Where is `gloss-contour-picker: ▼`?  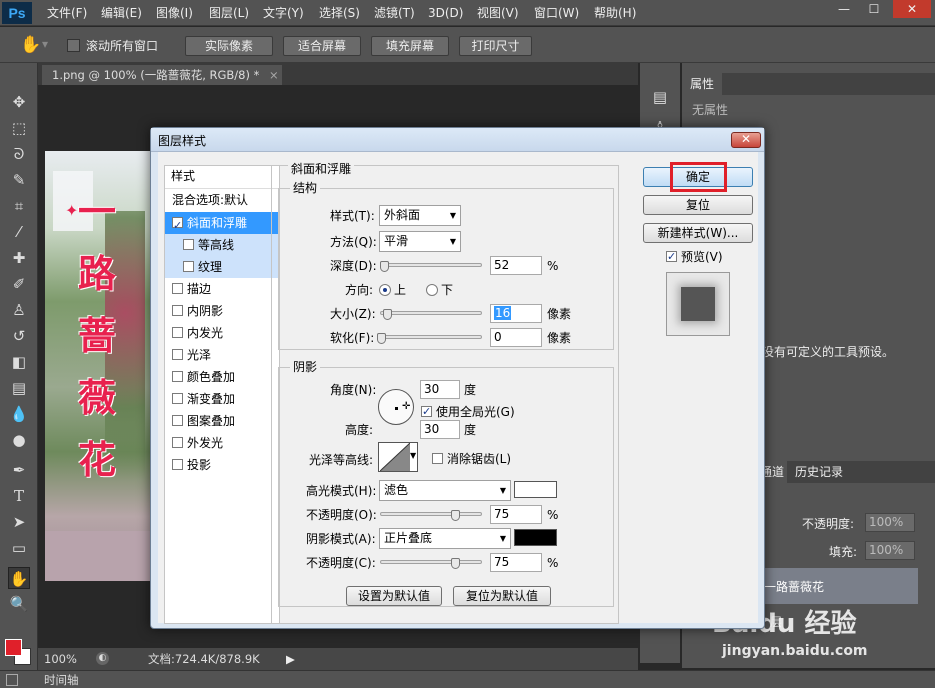 gloss-contour-picker: ▼ is located at coordinates (398, 457).